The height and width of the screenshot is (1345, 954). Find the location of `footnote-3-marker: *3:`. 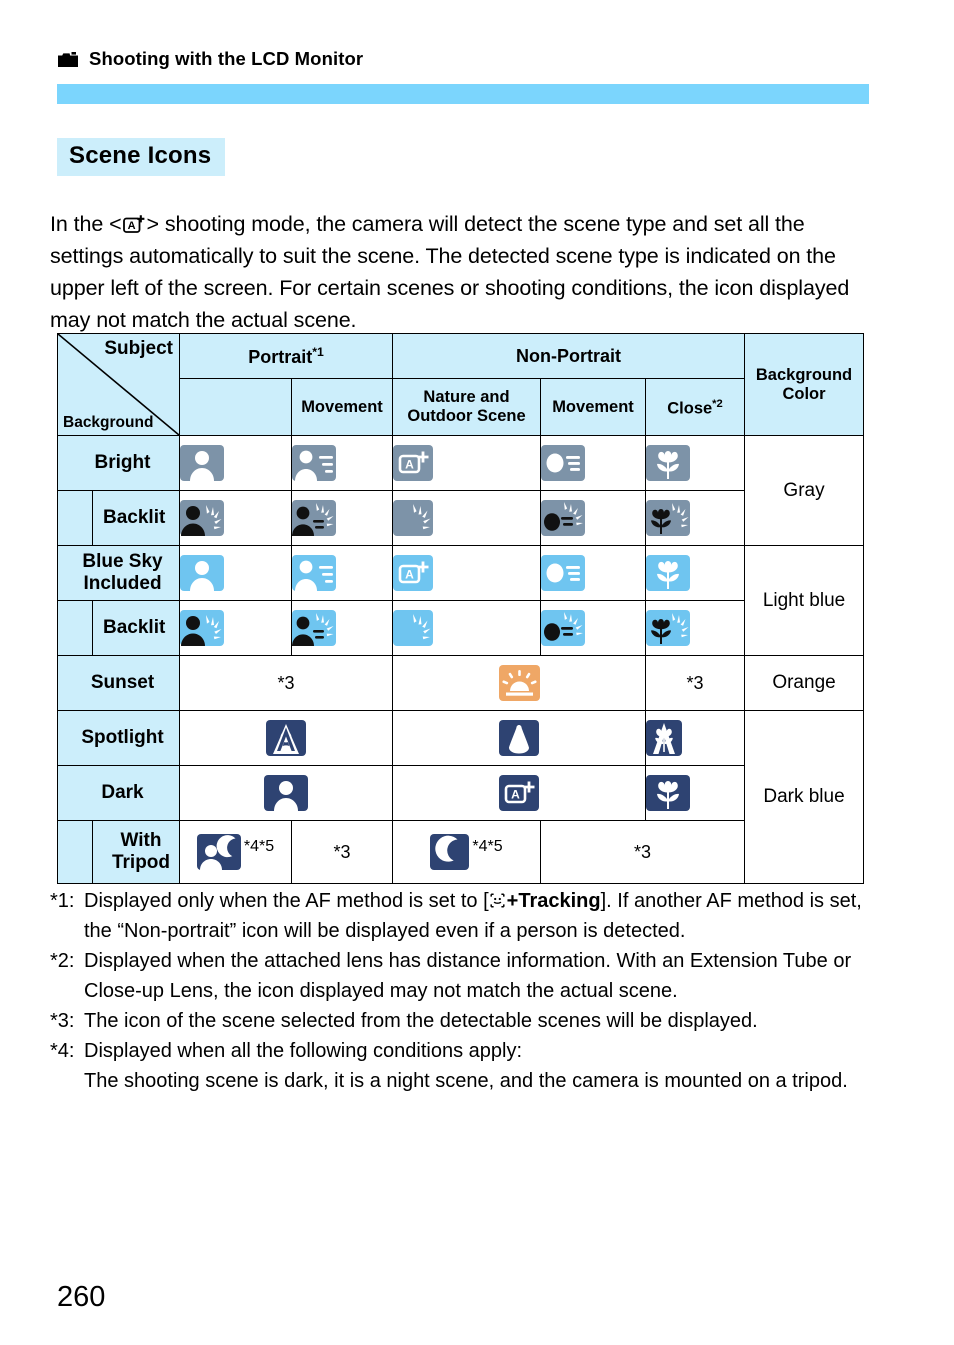

footnote-3-marker: *3: is located at coordinates (62, 1021).